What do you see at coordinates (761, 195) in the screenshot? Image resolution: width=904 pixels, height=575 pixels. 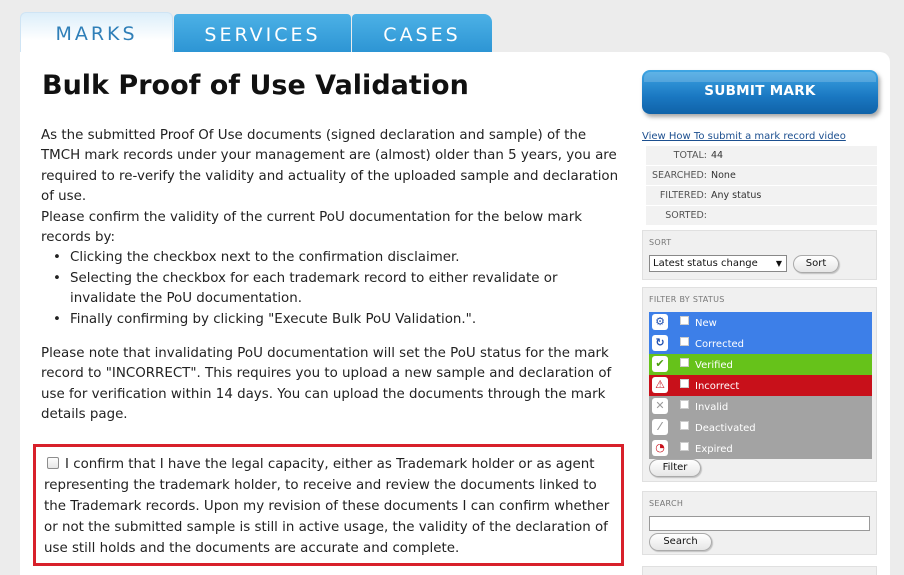 I see `stat-filtered: FILTERED: Any status` at bounding box center [761, 195].